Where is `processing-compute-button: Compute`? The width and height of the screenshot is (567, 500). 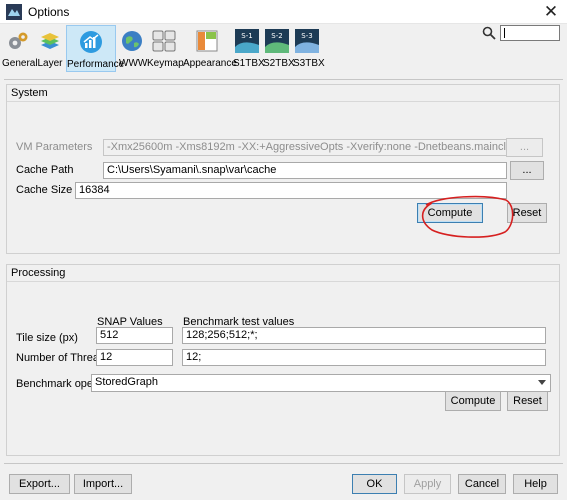 processing-compute-button: Compute is located at coordinates (473, 401).